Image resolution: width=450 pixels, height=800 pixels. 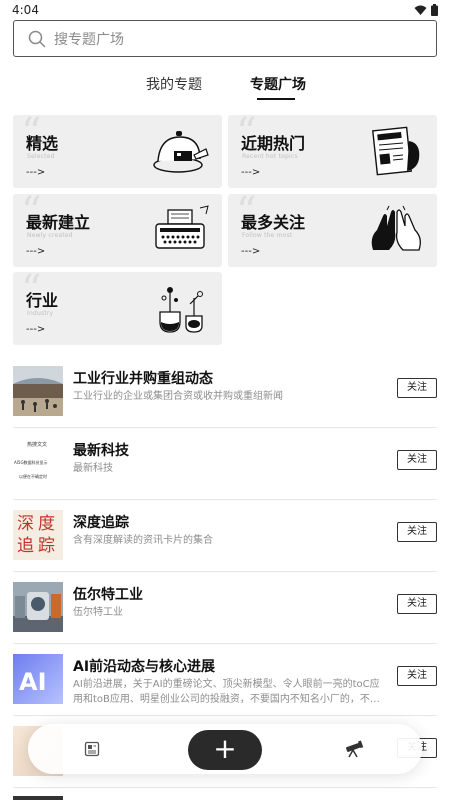 I want to click on thumb-text: 热搜文文, so click(x=37, y=445).